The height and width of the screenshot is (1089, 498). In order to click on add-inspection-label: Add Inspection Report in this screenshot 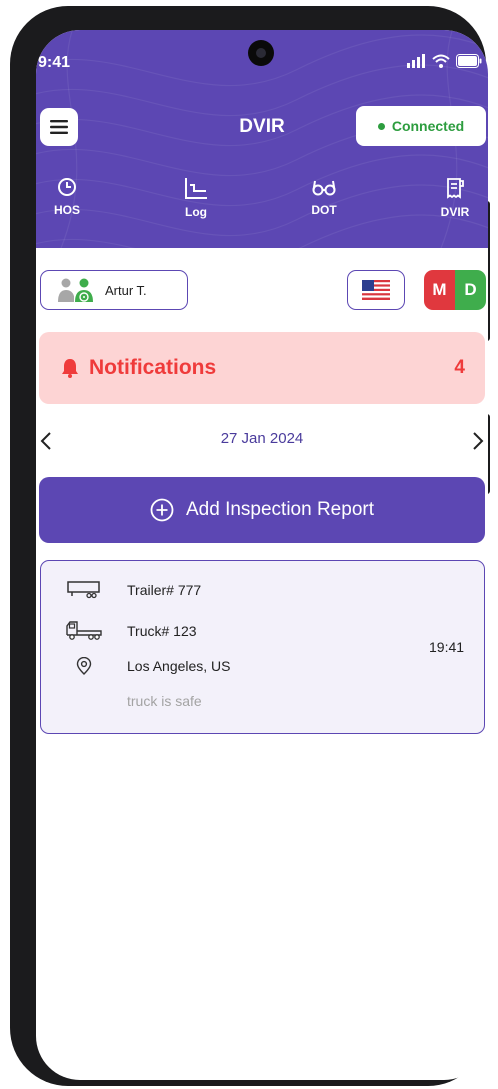, I will do `click(279, 509)`.